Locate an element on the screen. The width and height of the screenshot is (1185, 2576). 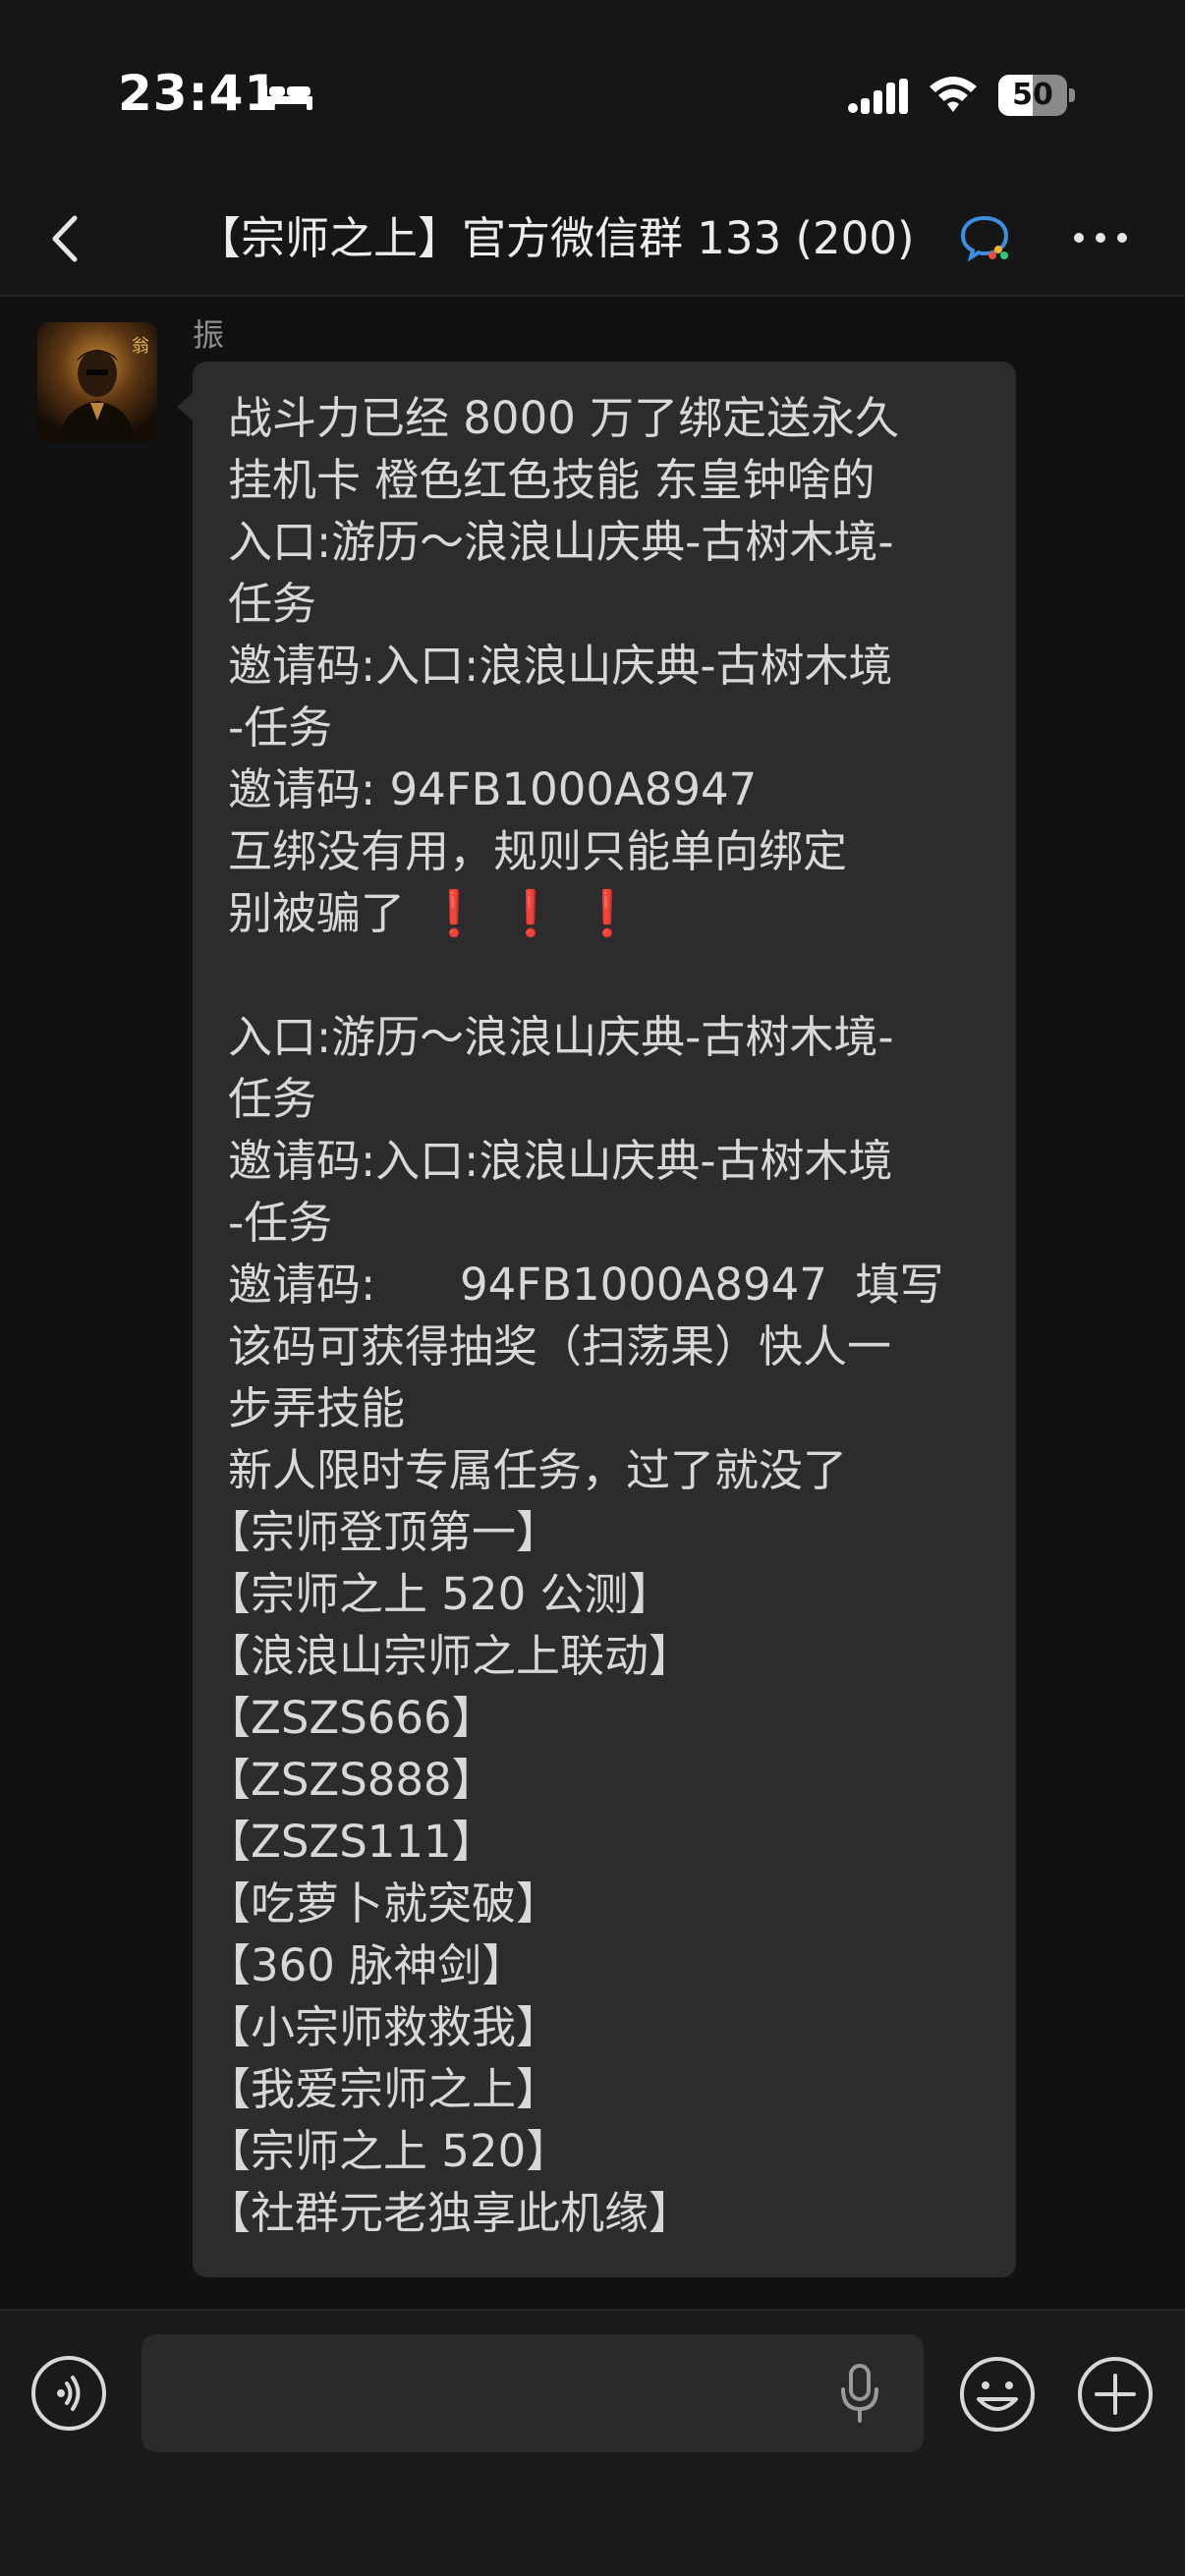
message-line: 挂机卡 橙色红色技能 东皇钟啥的 is located at coordinates (552, 480).